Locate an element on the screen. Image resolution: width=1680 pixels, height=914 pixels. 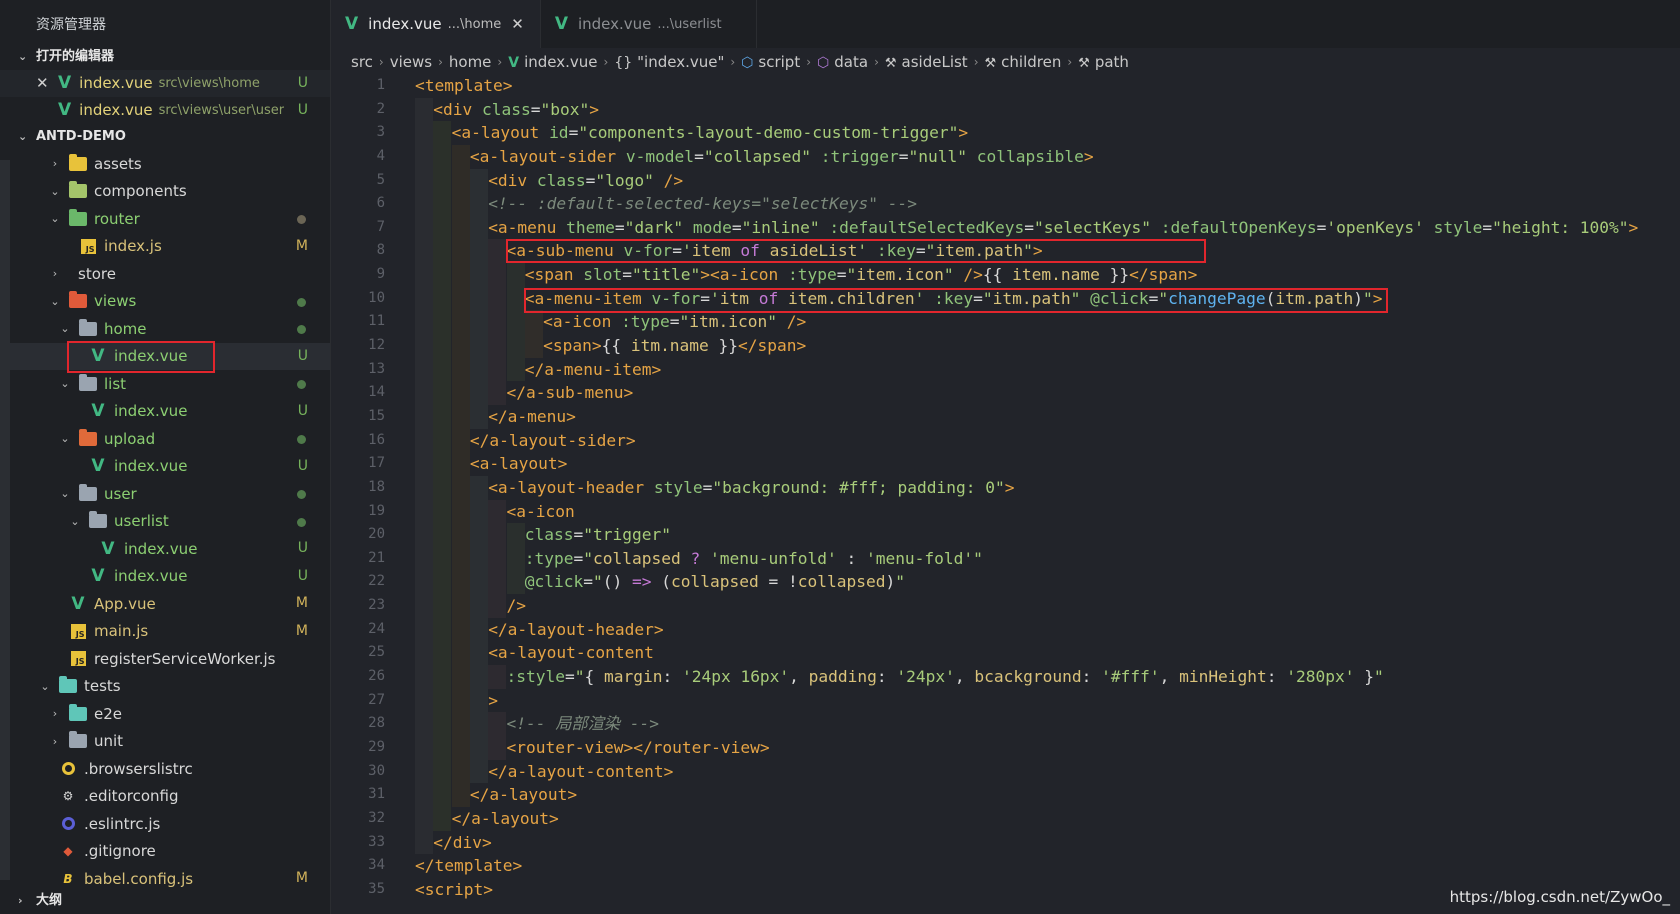
folder-item: ⌄ router is located at coordinates (165, 219).